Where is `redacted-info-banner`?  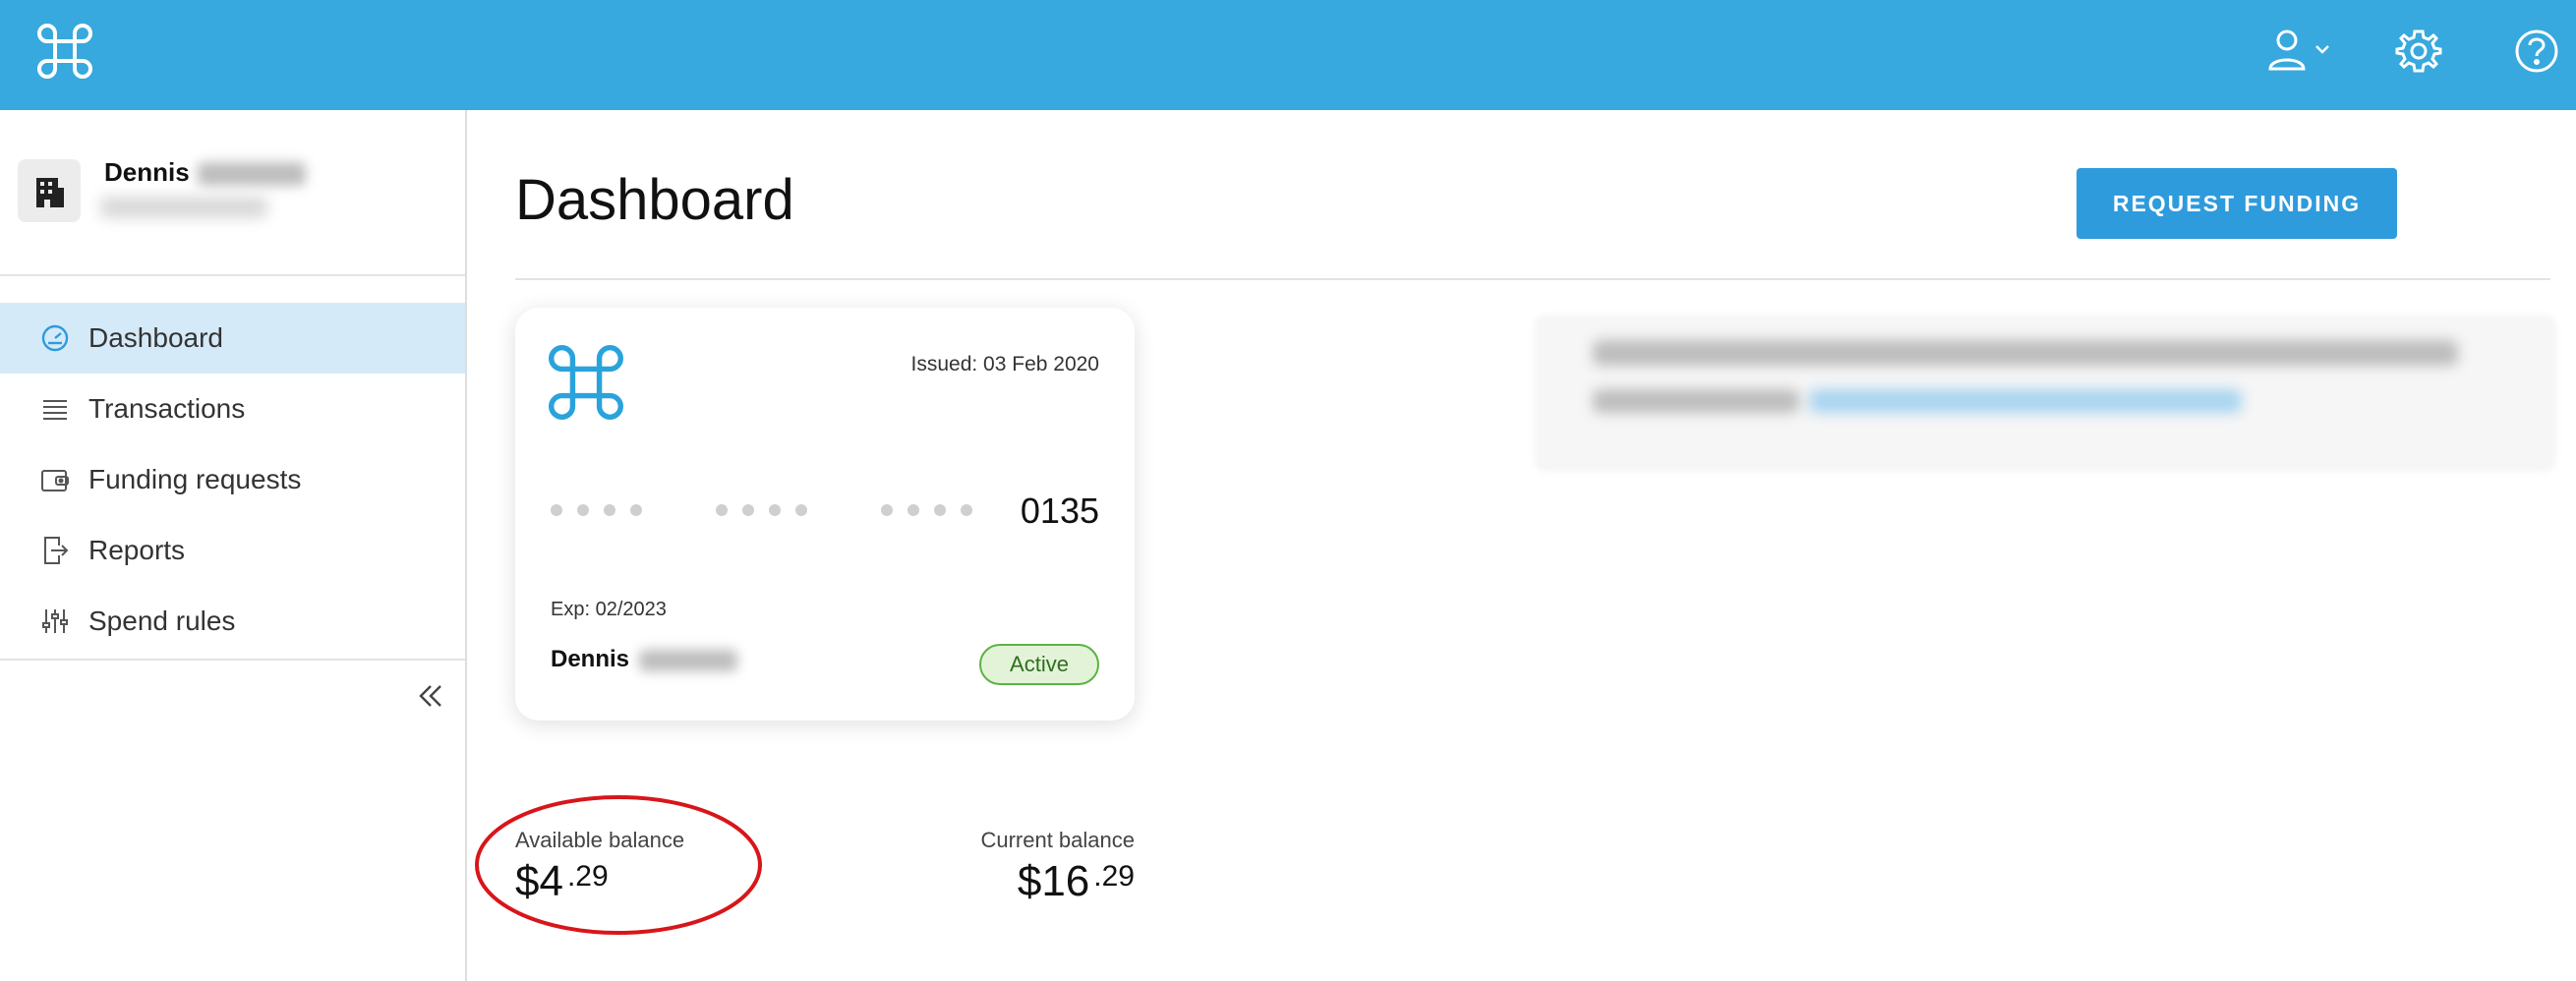
redacted-info-banner is located at coordinates (2045, 394).